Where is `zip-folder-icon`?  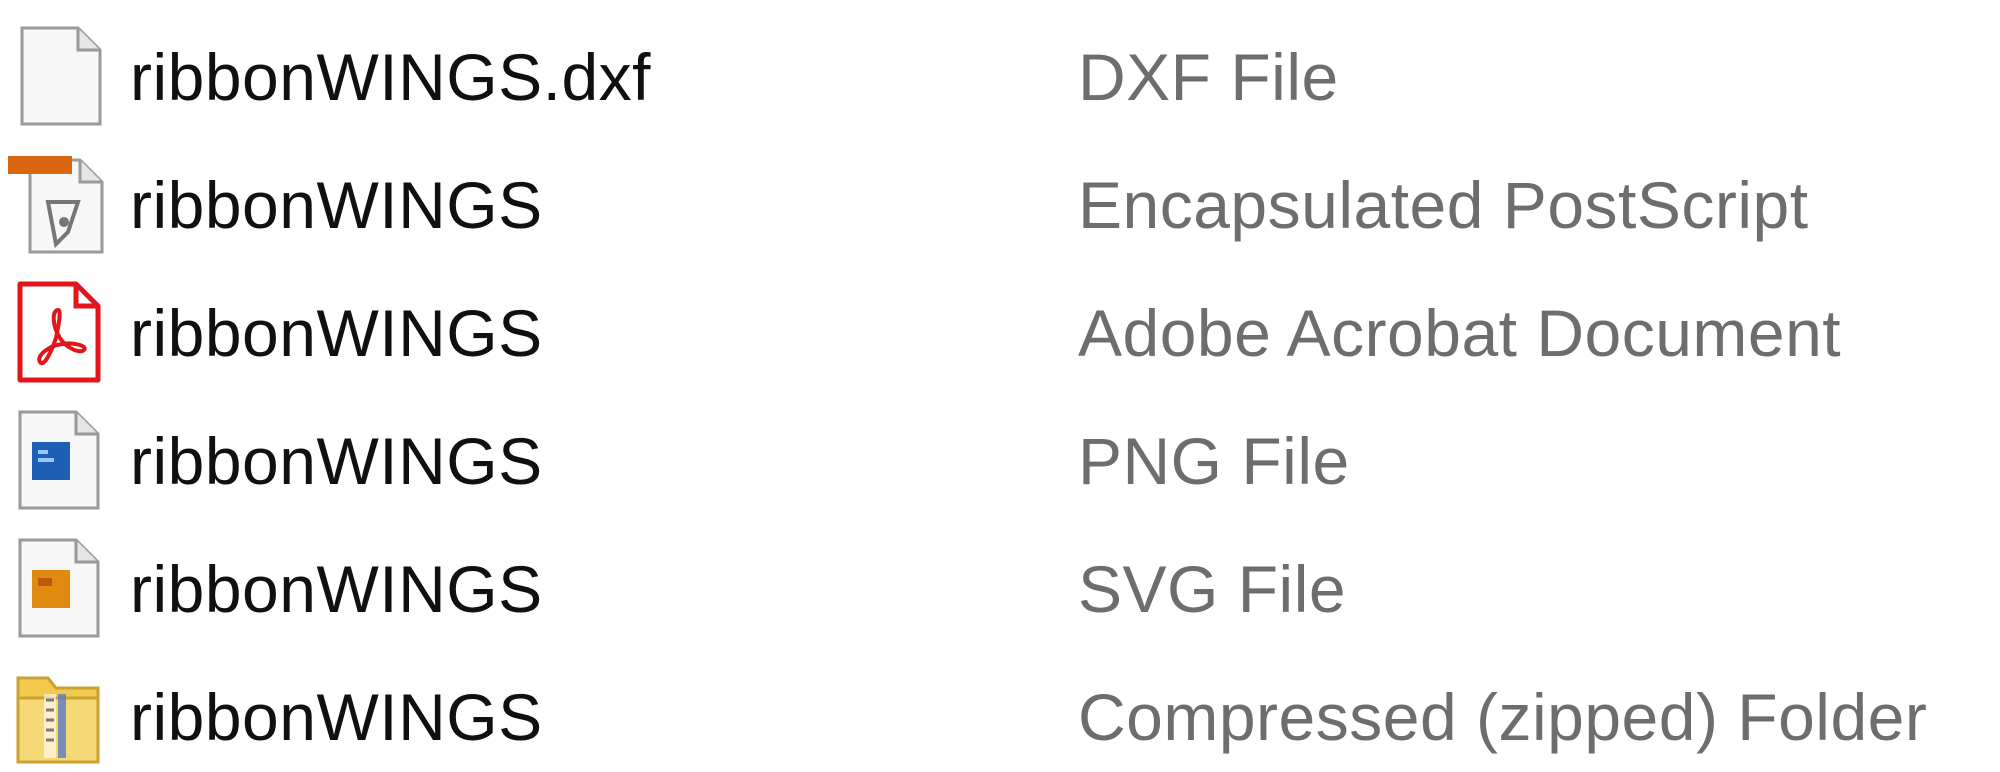 zip-folder-icon is located at coordinates (58, 716).